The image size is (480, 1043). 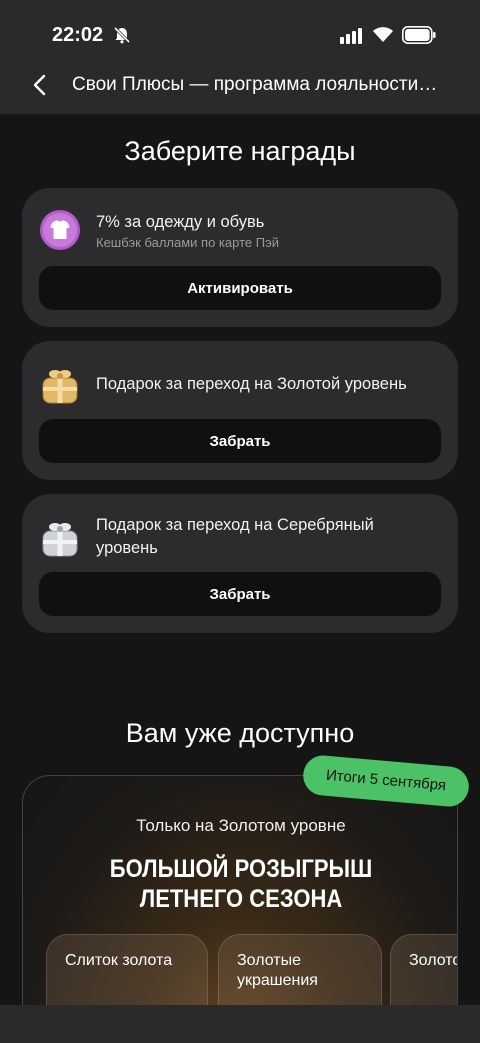 What do you see at coordinates (60, 540) in the screenshot?
I see `silver-gift-icon` at bounding box center [60, 540].